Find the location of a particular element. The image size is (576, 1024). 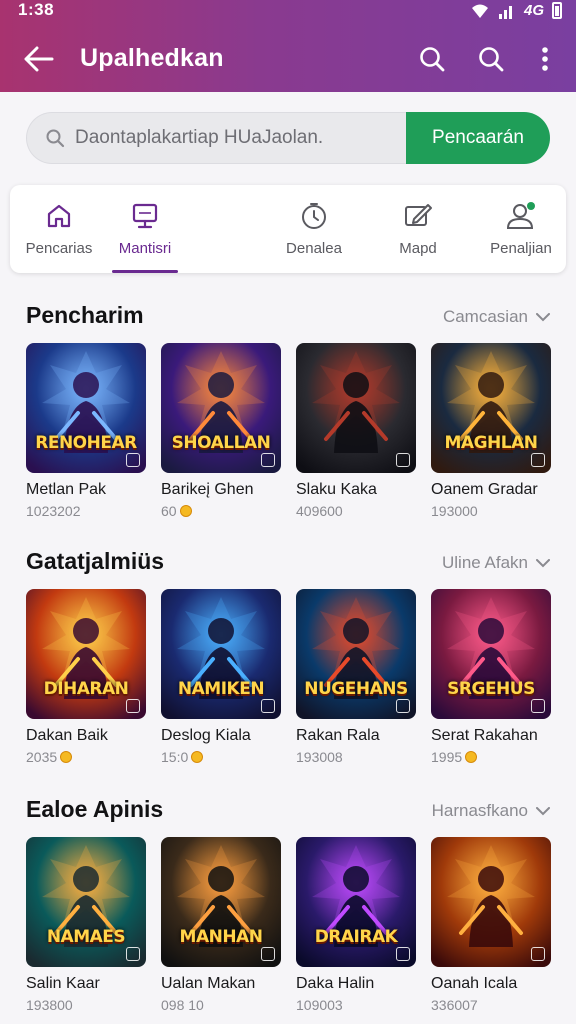

status-time: 1:38 is located at coordinates (36, 9).